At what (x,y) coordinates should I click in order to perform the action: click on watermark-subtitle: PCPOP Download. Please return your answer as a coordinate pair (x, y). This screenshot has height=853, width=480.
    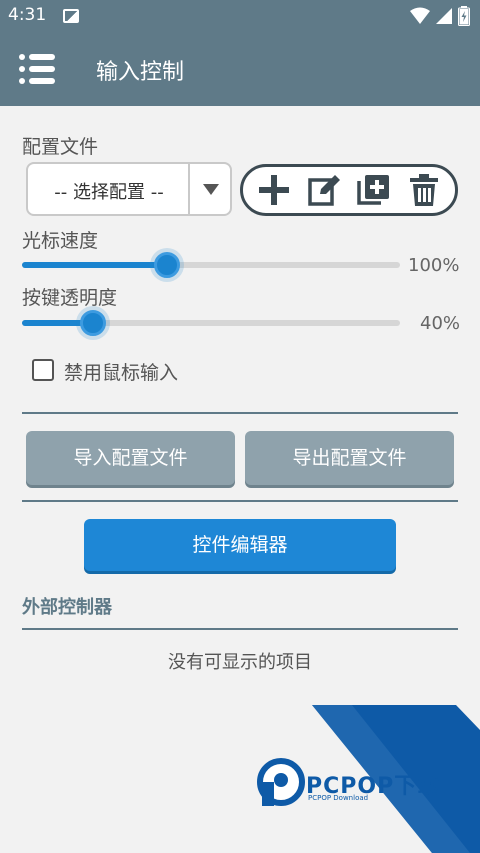
    Looking at the image, I should click on (338, 798).